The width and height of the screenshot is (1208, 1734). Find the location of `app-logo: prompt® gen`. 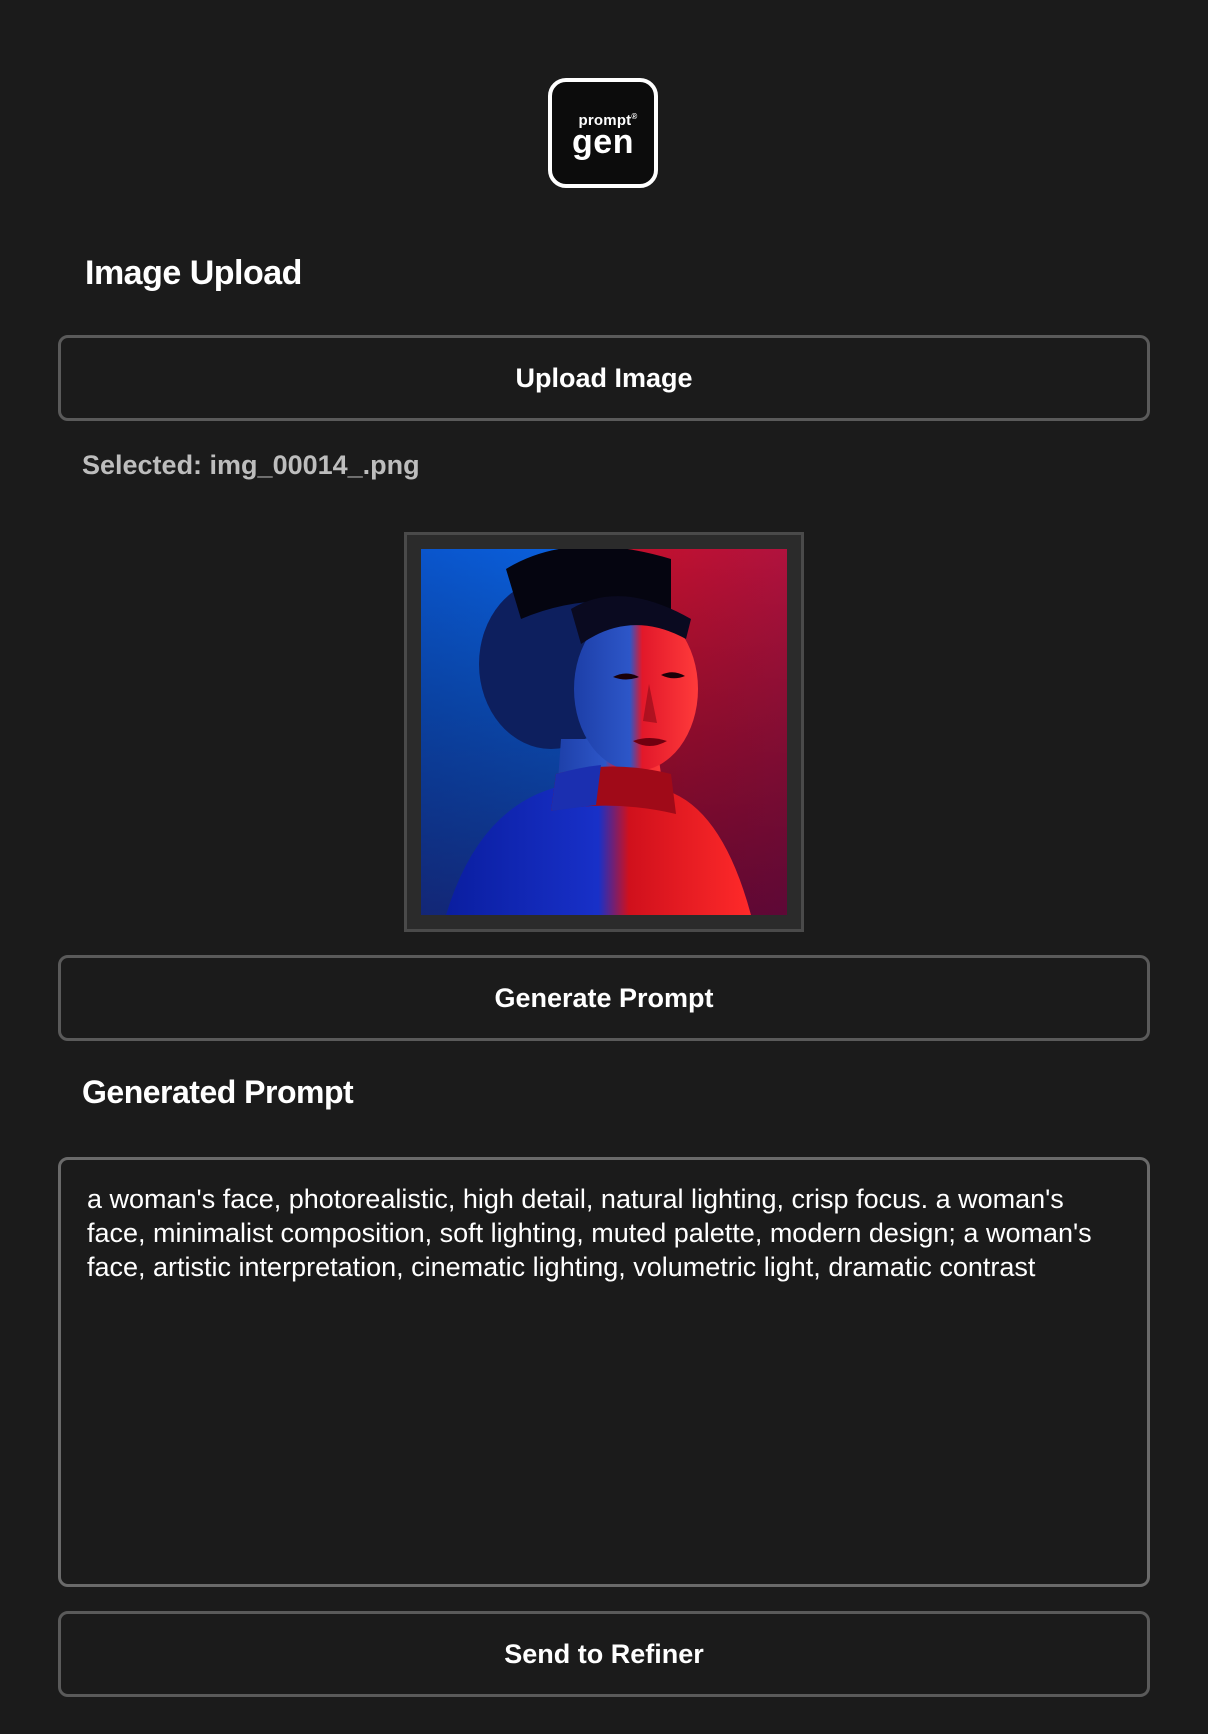

app-logo: prompt® gen is located at coordinates (603, 133).